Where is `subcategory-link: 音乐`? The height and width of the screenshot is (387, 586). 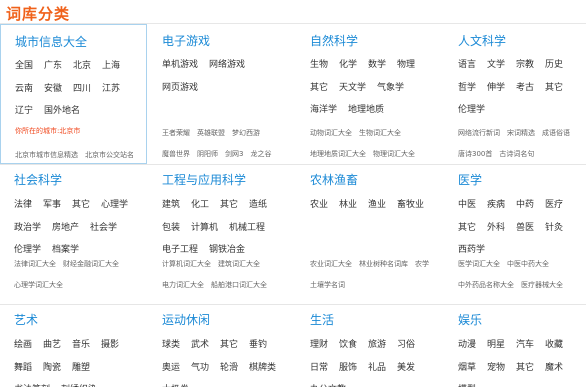
subcategory-link: 音乐 is located at coordinates (81, 346).